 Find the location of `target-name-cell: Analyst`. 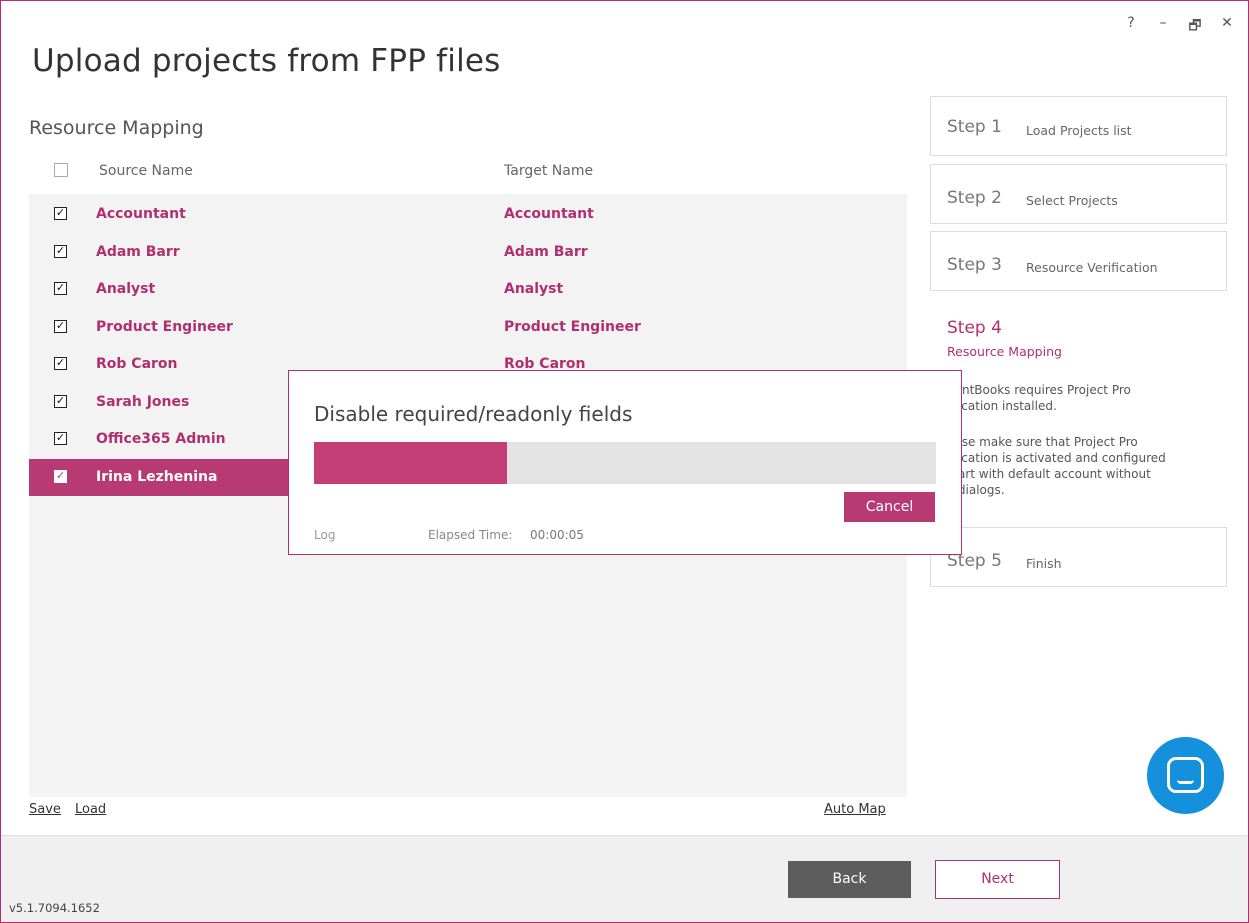

target-name-cell: Analyst is located at coordinates (533, 289).